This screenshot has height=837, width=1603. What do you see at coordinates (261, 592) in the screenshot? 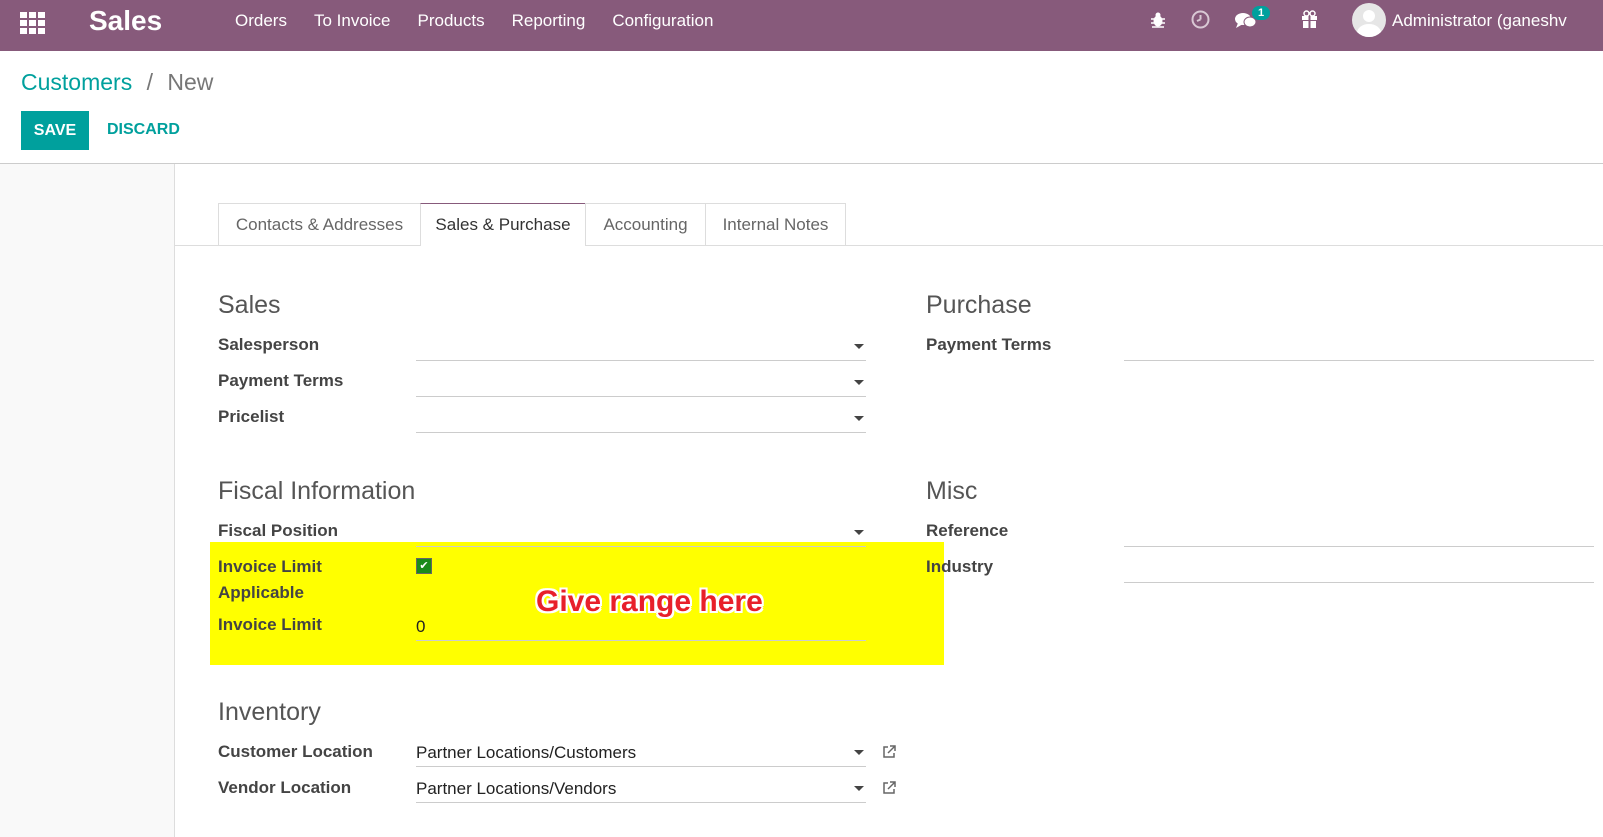
I see `invoice-limit-applicable-label-line2: Applicable` at bounding box center [261, 592].